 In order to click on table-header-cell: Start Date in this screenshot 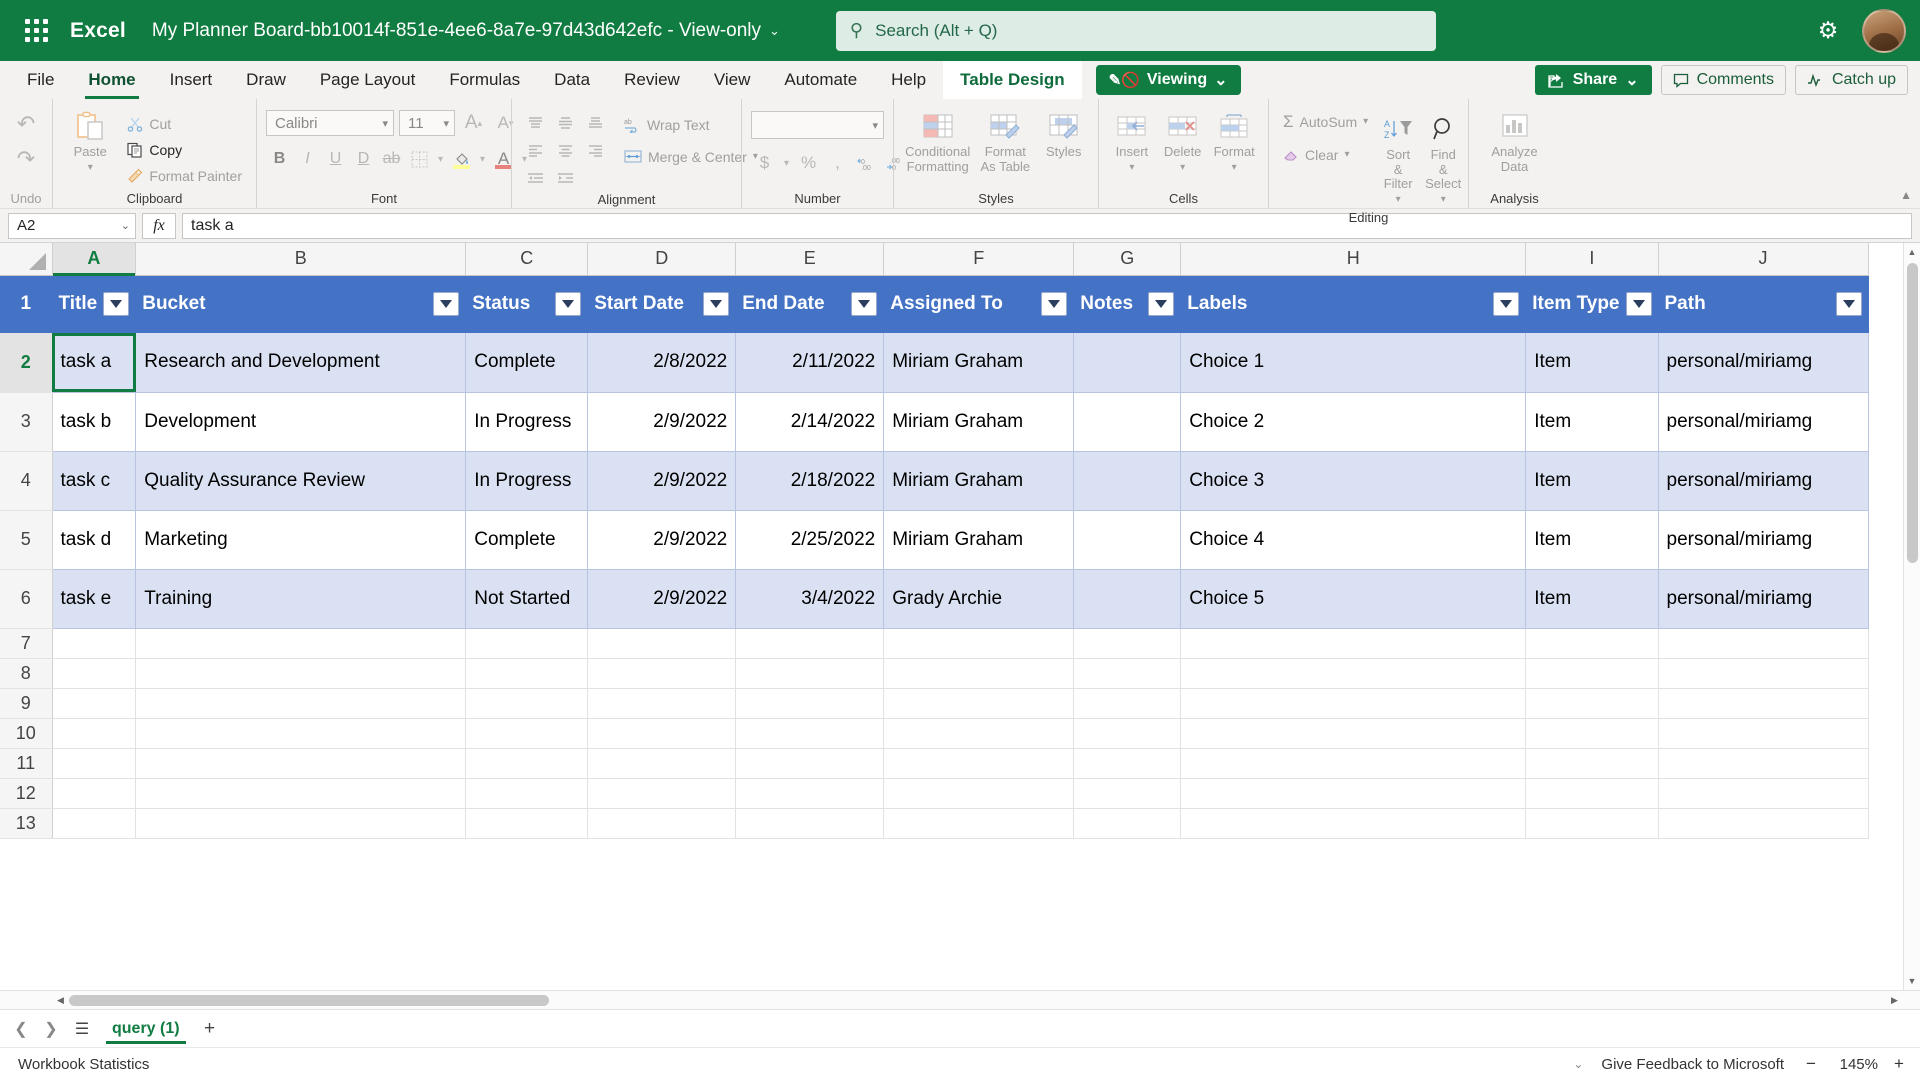, I will do `click(662, 304)`.